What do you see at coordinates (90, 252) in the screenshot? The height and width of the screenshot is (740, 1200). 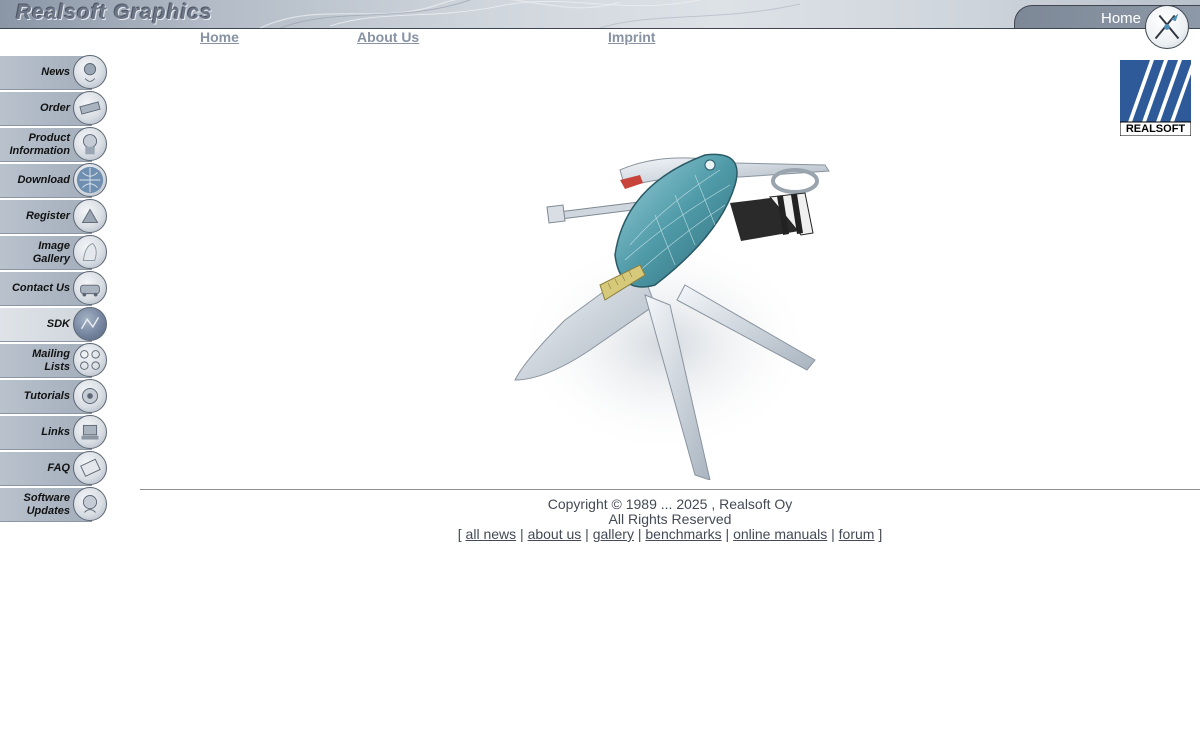 I see `image-gallery-icon` at bounding box center [90, 252].